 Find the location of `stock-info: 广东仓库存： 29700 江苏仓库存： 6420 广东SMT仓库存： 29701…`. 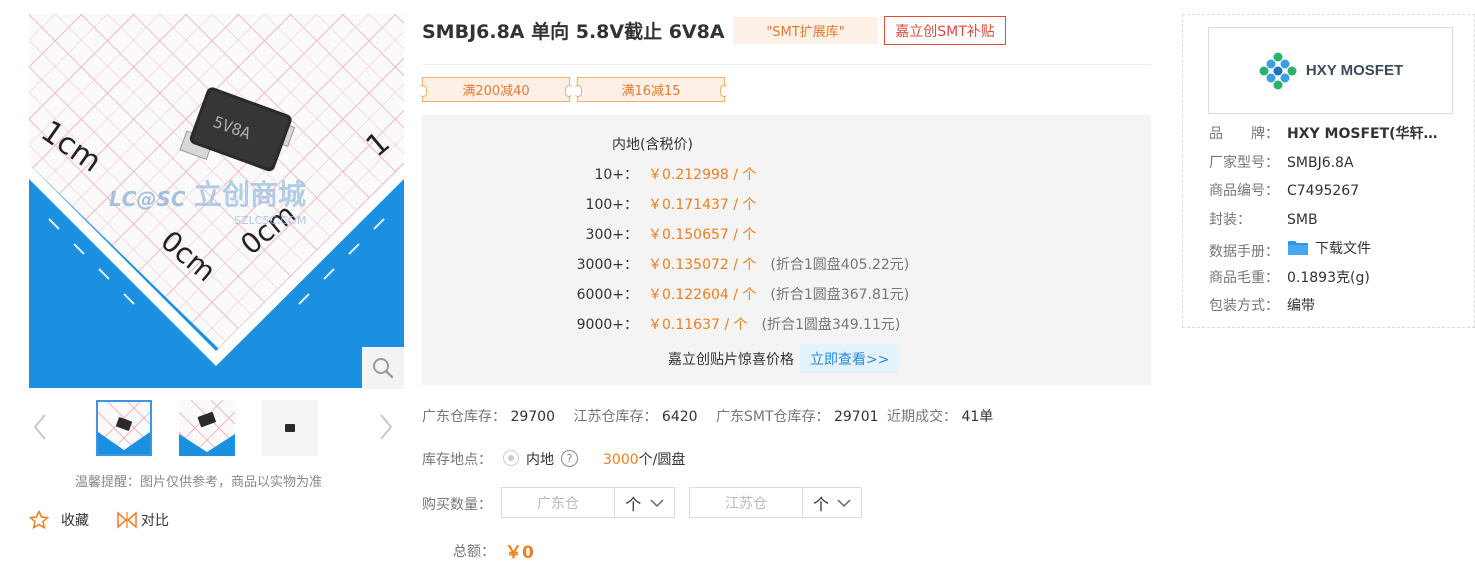

stock-info: 广东仓库存： 29700 江苏仓库存： 6420 广东SMT仓库存： 29701… is located at coordinates (707, 416).